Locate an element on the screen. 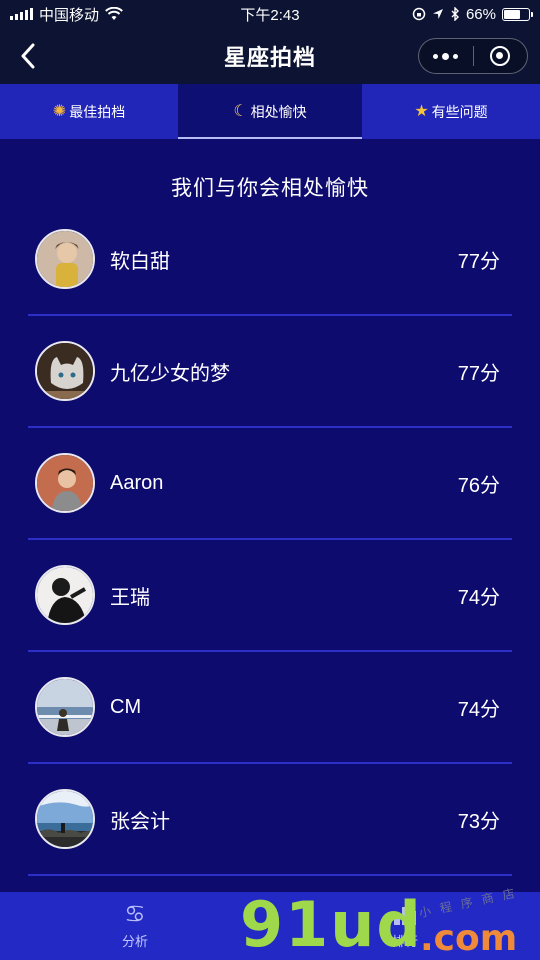  user-name: CM is located at coordinates (126, 706).